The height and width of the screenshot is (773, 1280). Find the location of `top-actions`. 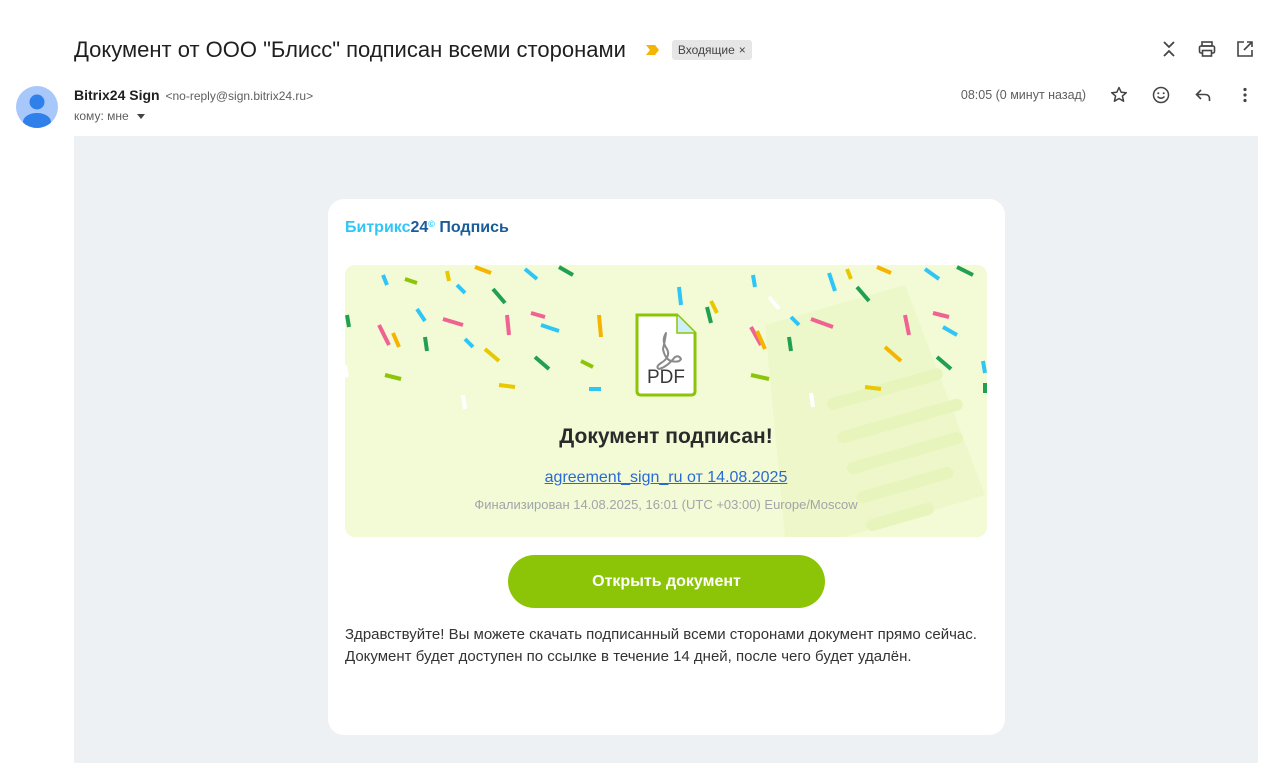

top-actions is located at coordinates (1207, 49).